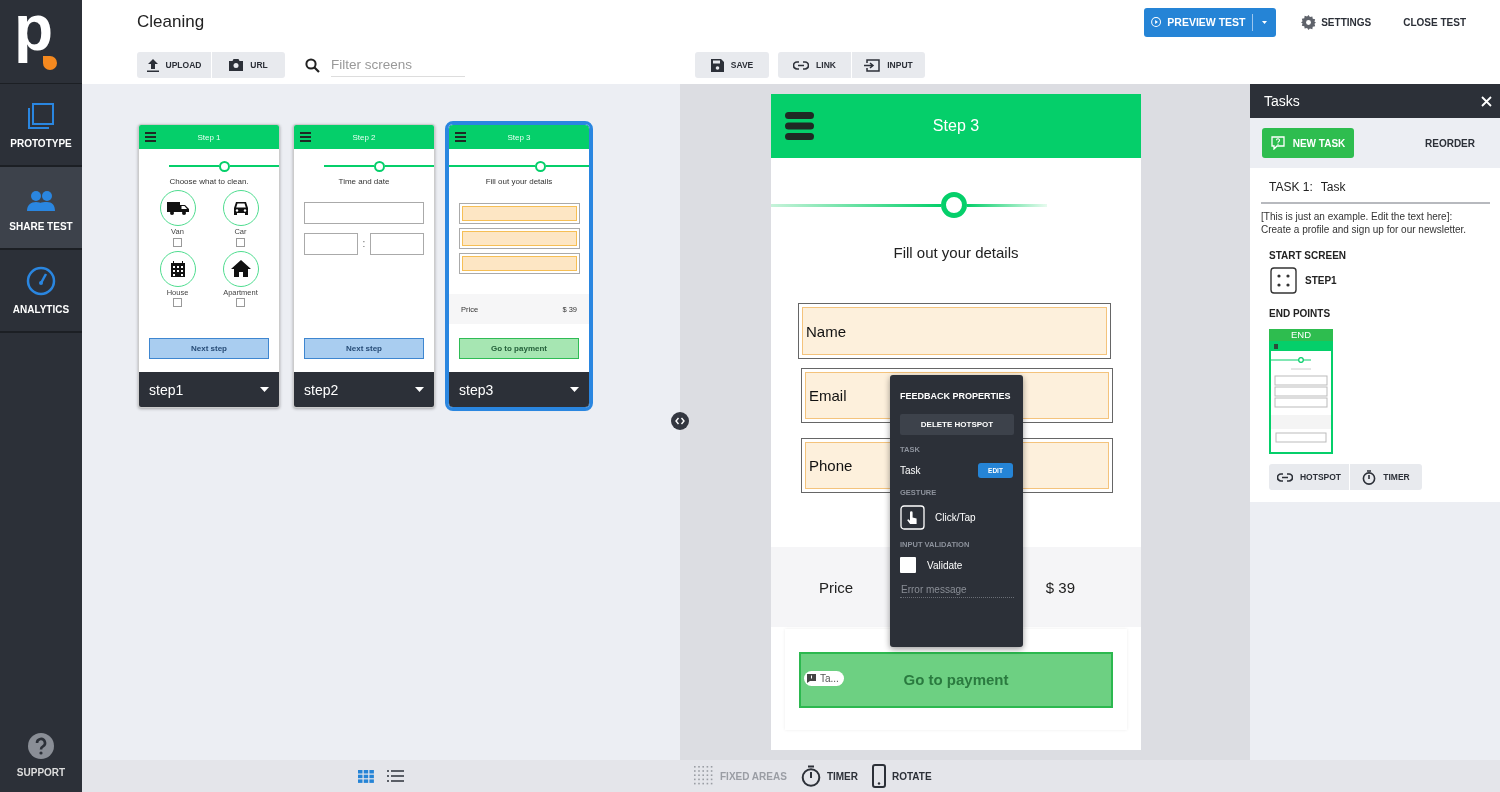  I want to click on comment-icon, so click(811, 678).